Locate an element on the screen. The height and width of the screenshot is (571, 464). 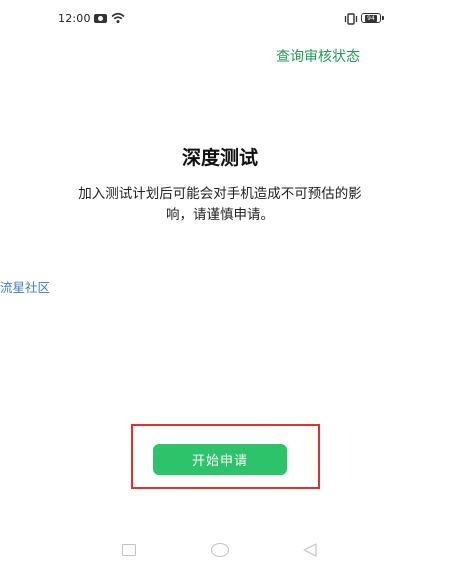
recent-apps-icon is located at coordinates (129, 550).